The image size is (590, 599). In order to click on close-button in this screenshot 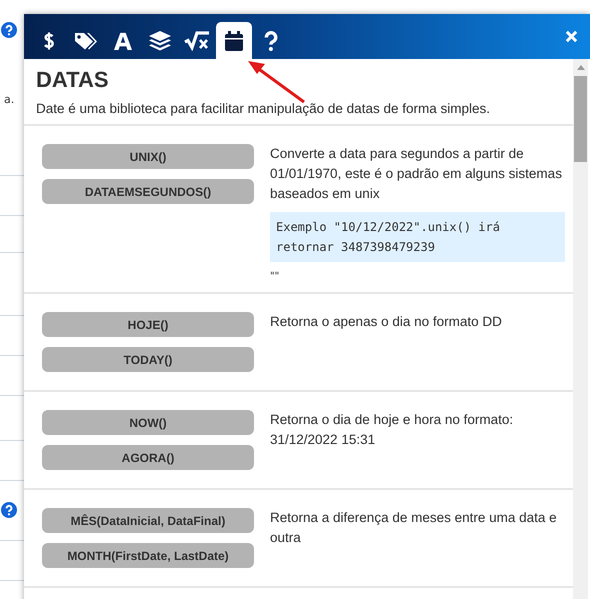, I will do `click(571, 36)`.